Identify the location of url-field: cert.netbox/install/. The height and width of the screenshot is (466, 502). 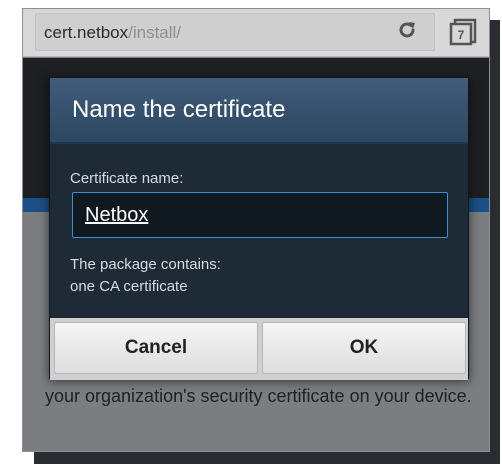
(235, 32).